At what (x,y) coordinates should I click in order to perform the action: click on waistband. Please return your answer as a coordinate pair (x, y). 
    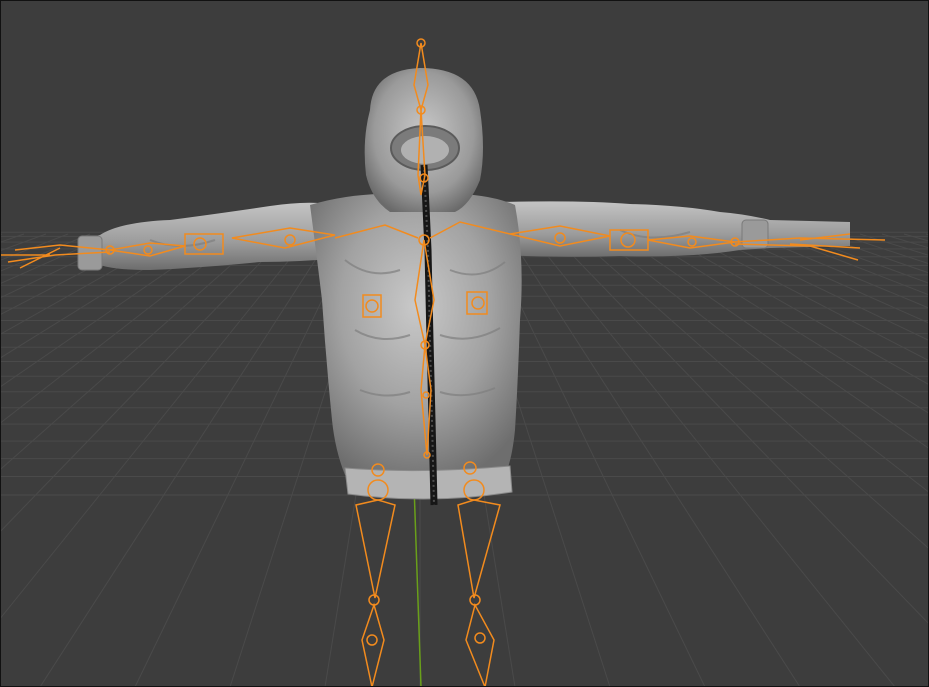
    Looking at the image, I should click on (428, 482).